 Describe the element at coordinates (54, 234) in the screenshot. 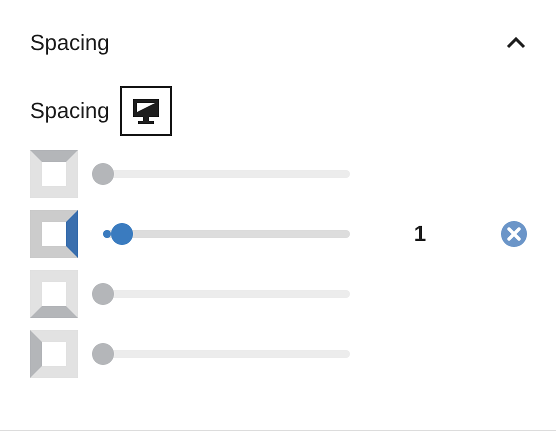

I see `padding-side-icon` at that location.